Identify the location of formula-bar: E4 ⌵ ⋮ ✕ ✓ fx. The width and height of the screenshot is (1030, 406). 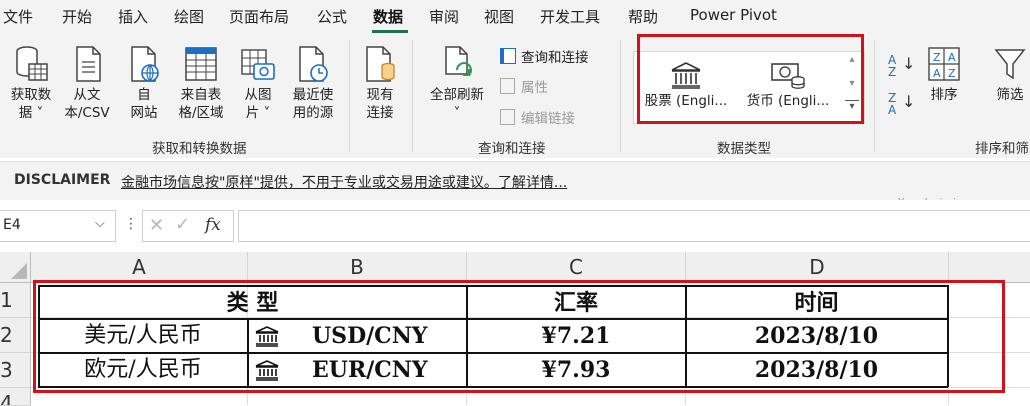
(515, 225).